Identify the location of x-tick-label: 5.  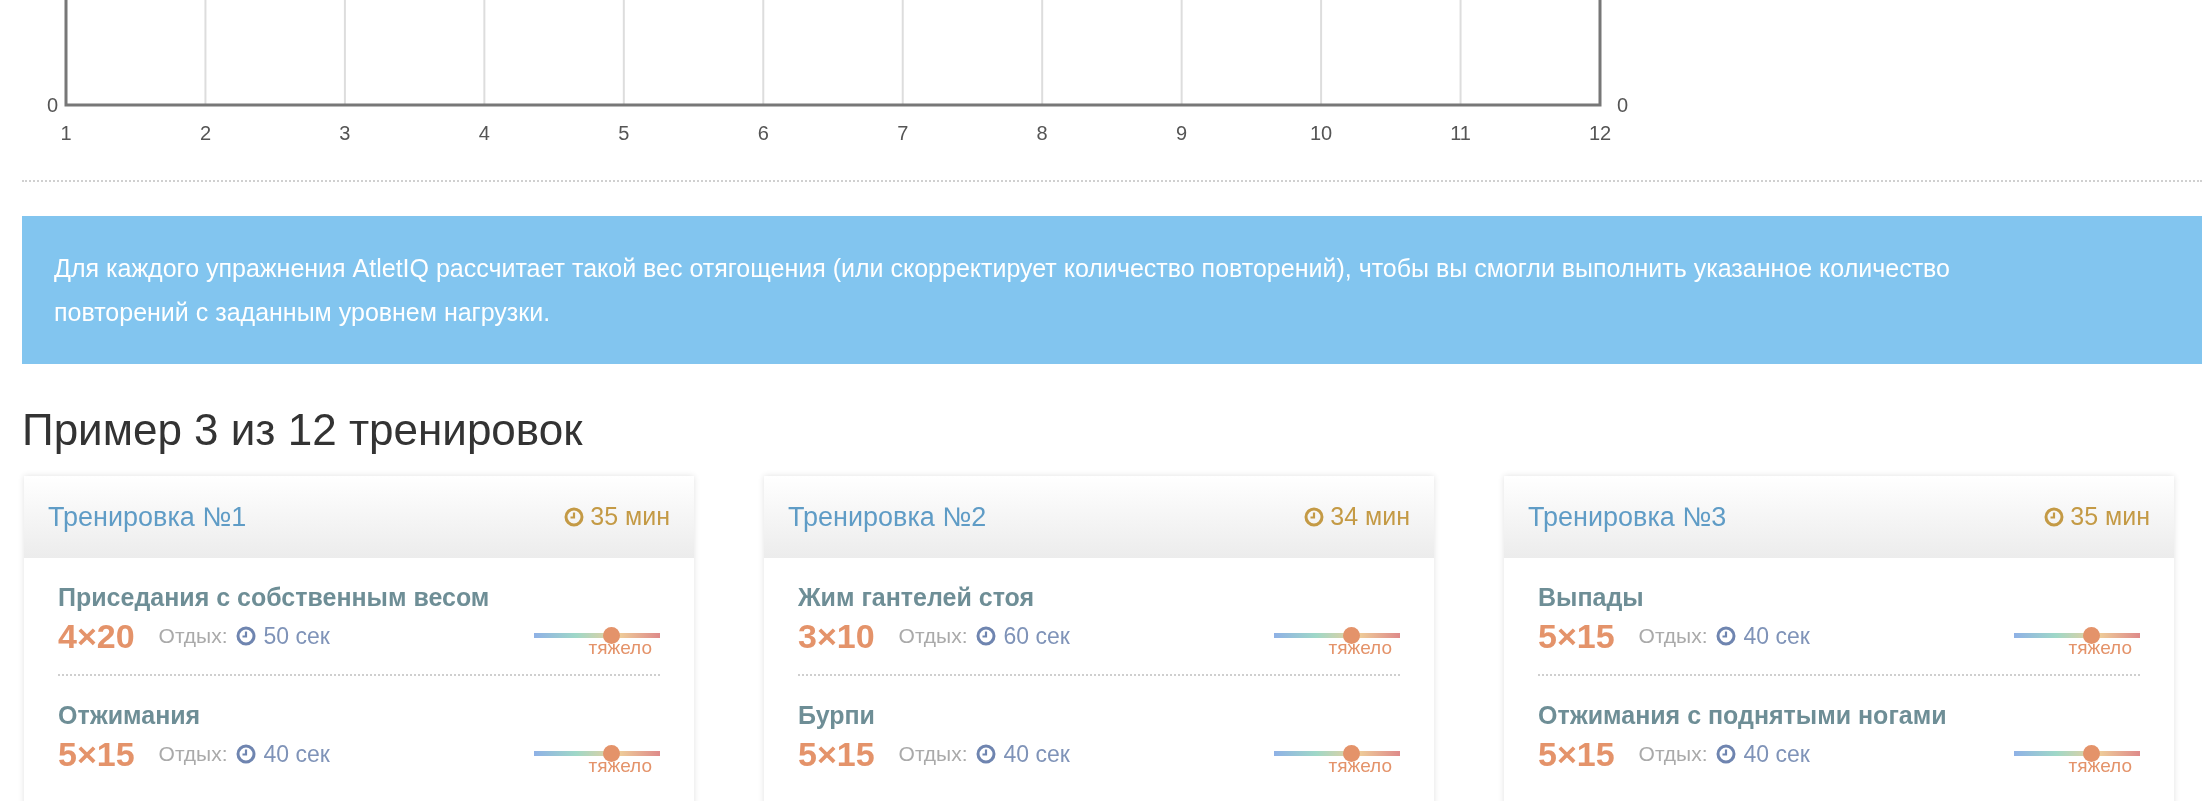
(624, 133).